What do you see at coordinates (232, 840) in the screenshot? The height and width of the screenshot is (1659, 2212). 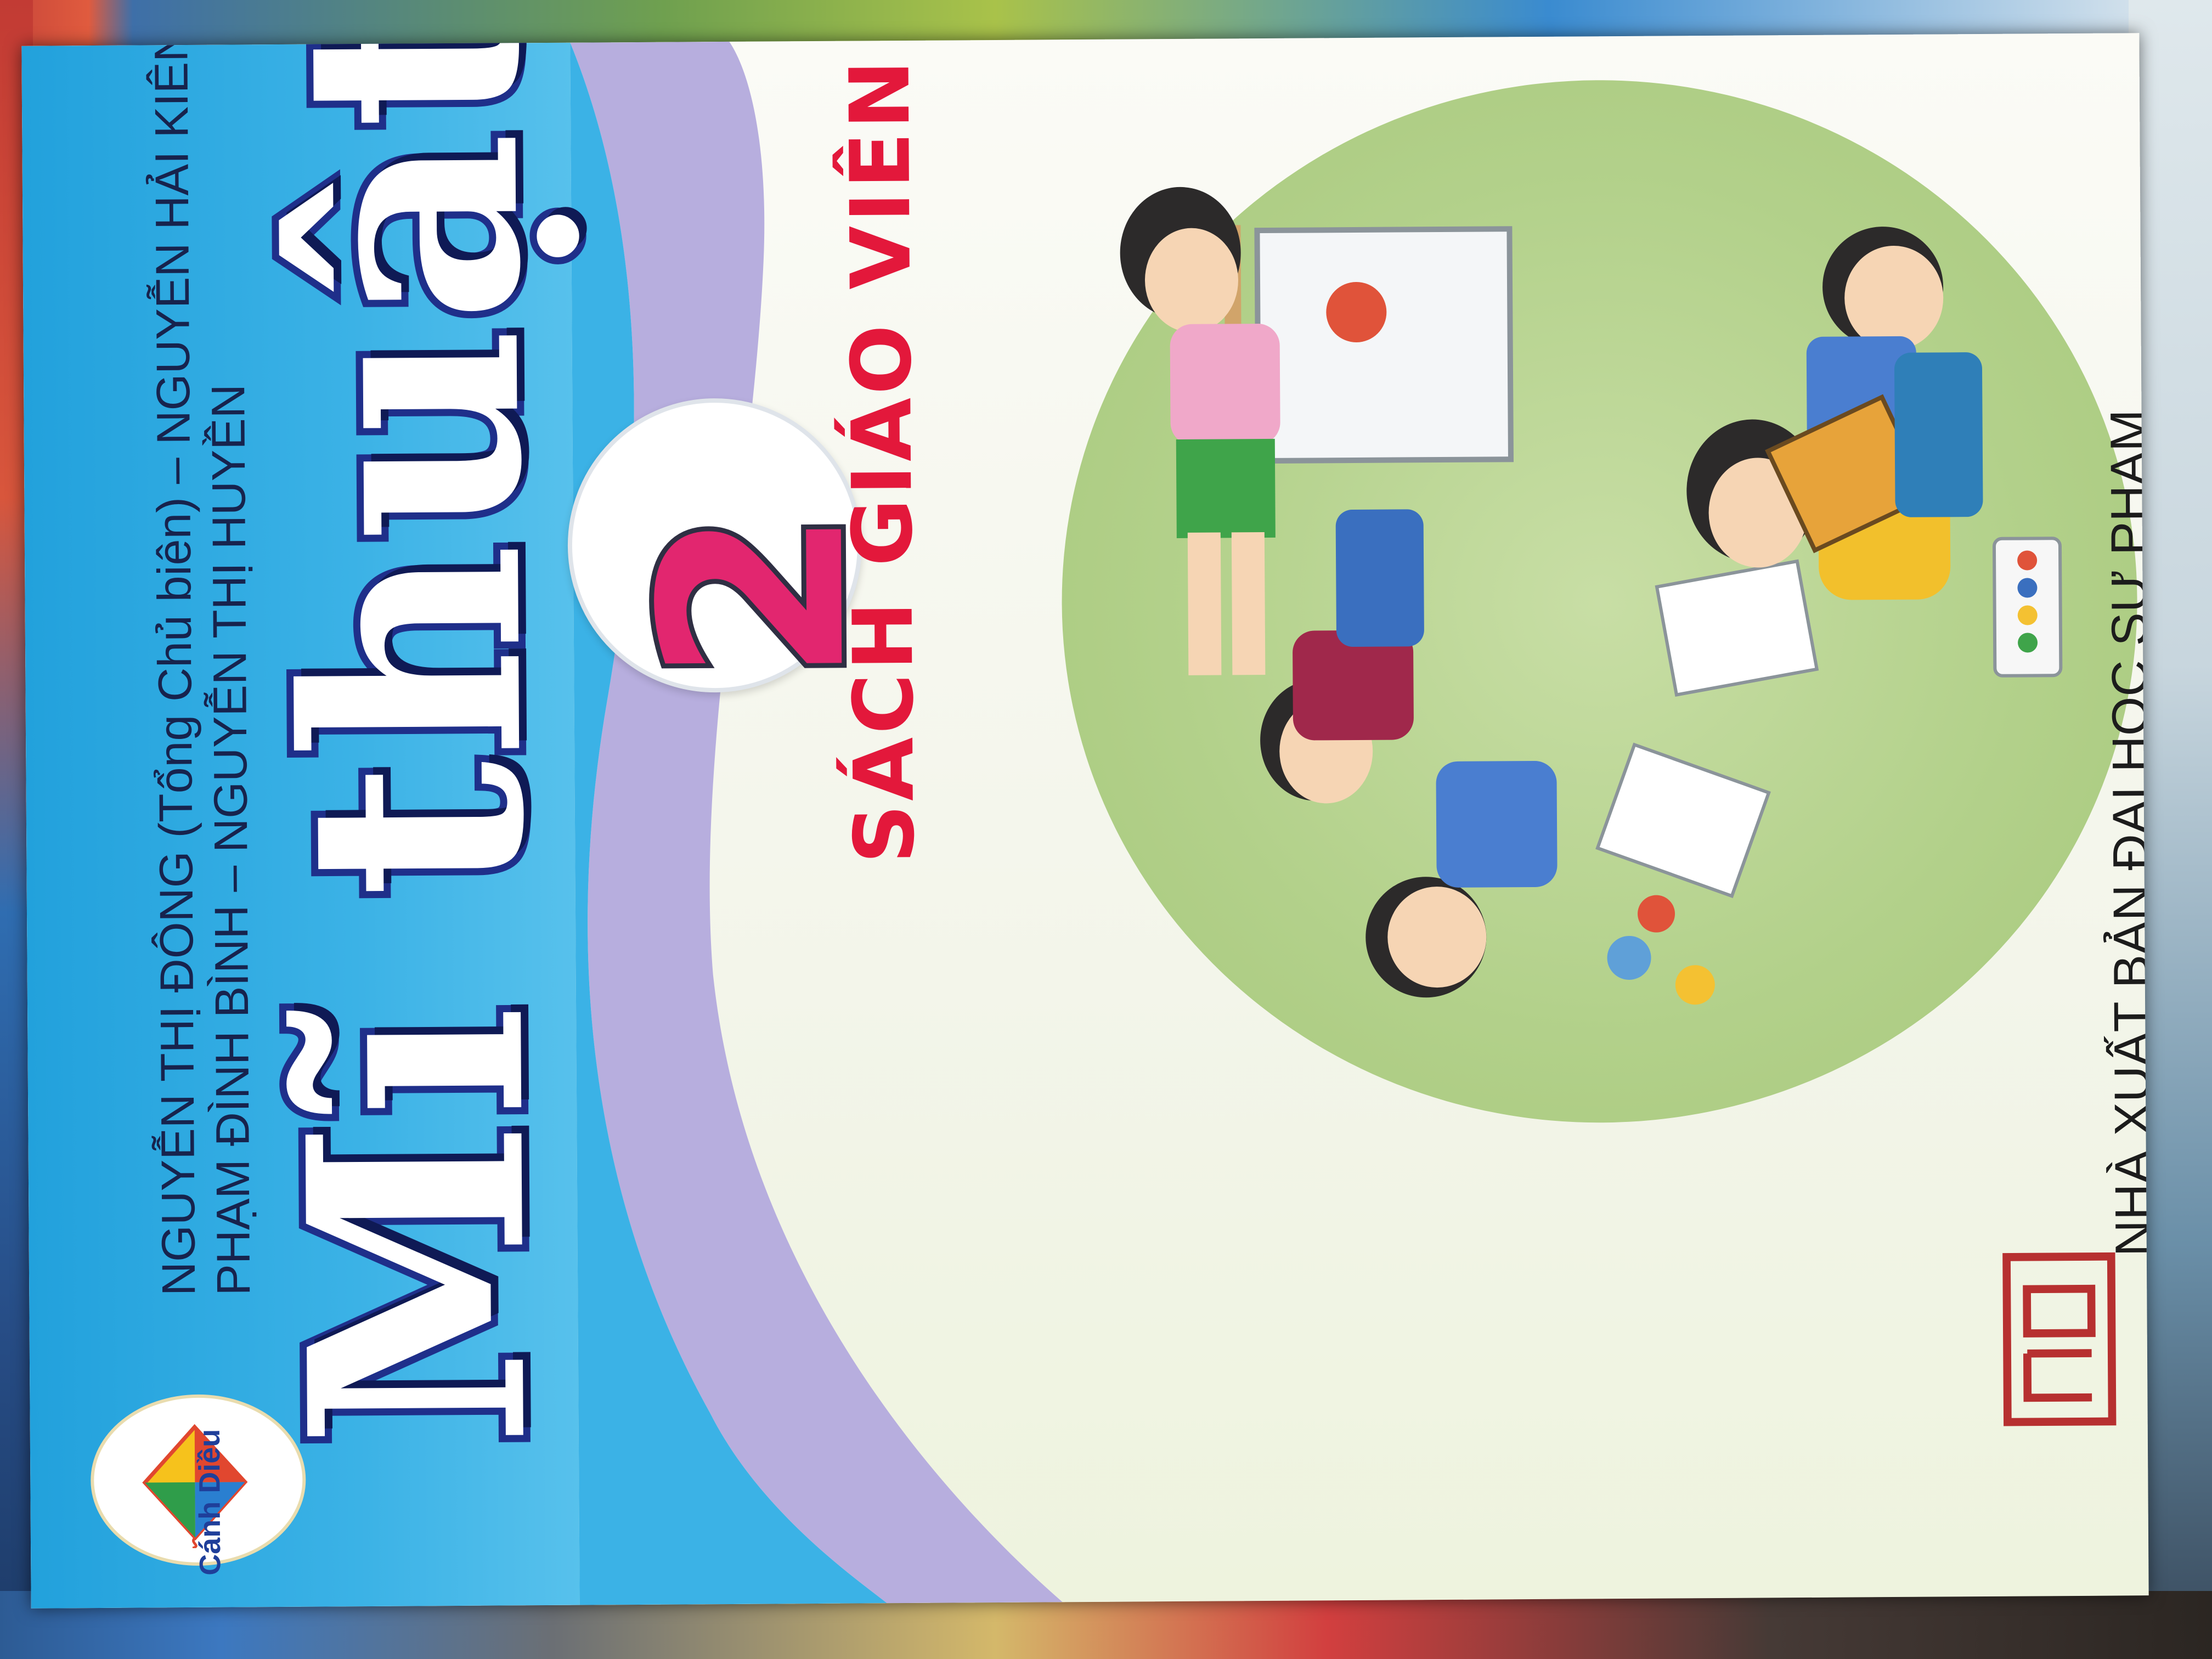 I see `author-line: PHẠM ĐÌNH BÌNH – NGUYỄN THỊ HUYỀN` at bounding box center [232, 840].